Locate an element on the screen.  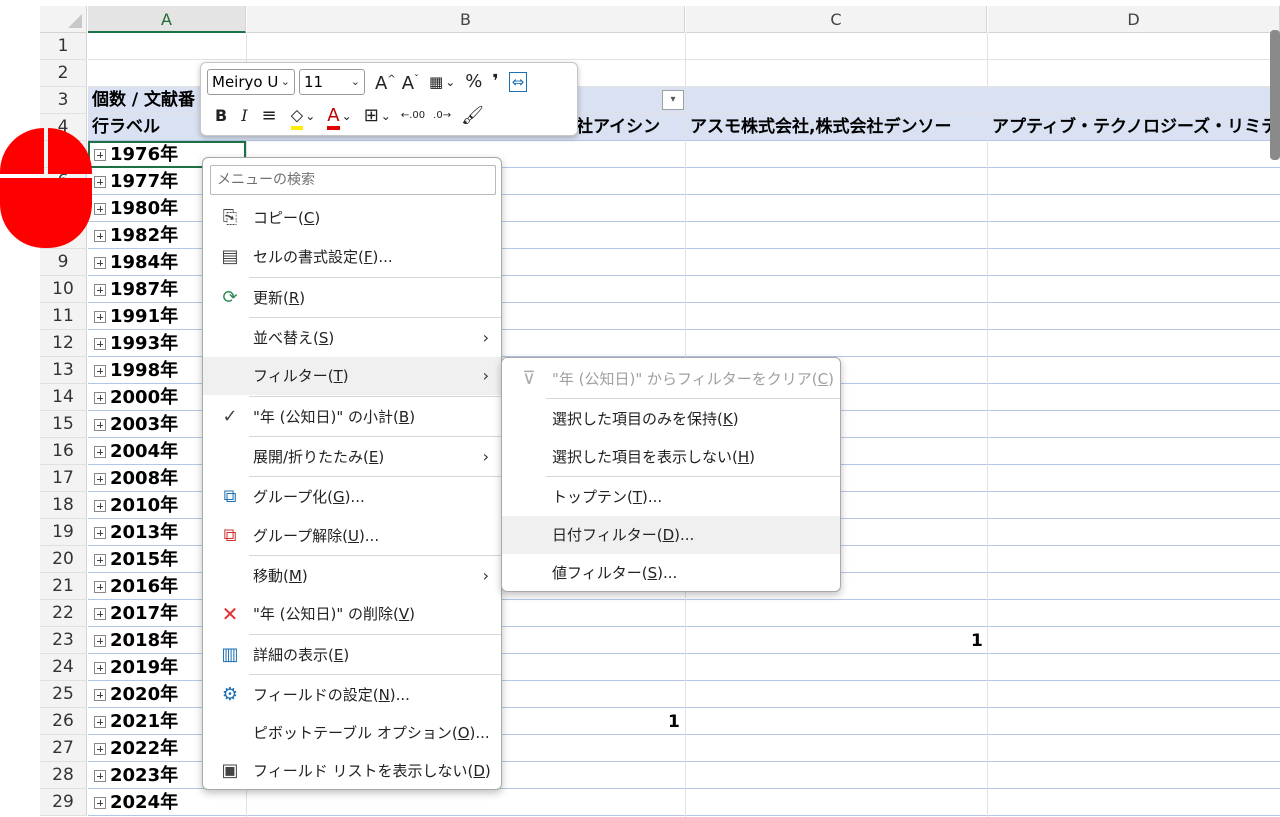
row-header: 25 is located at coordinates (63, 694).